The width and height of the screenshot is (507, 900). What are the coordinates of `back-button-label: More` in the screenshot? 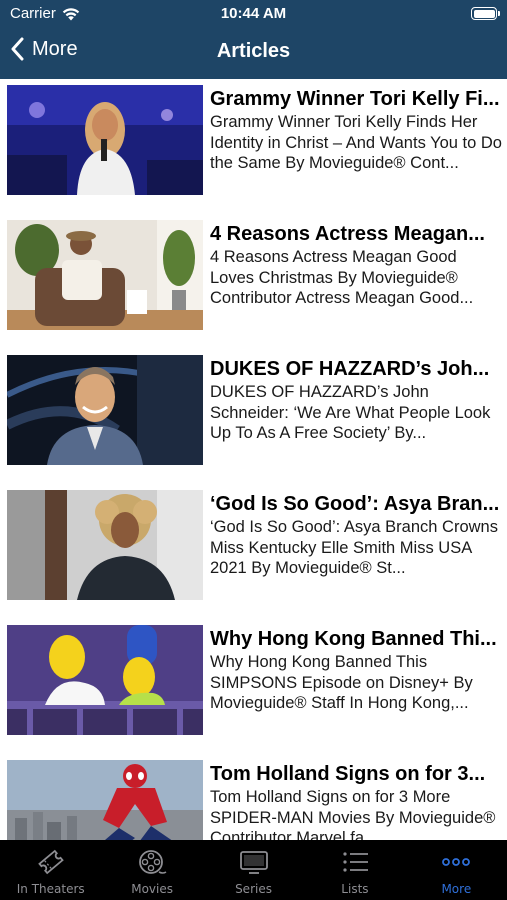 It's located at (55, 48).